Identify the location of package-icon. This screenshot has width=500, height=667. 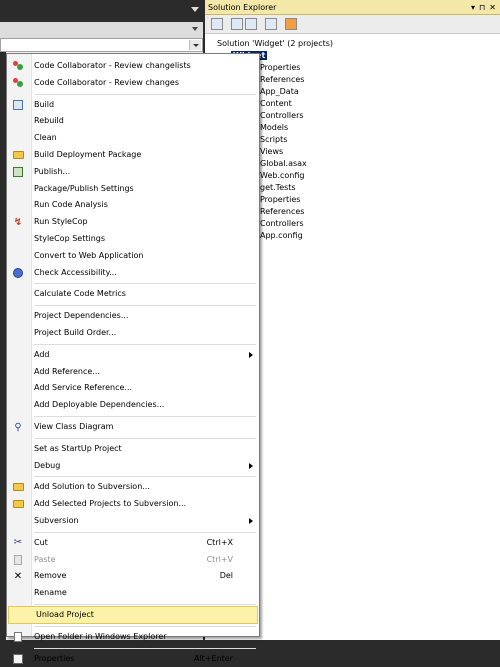
(18, 155).